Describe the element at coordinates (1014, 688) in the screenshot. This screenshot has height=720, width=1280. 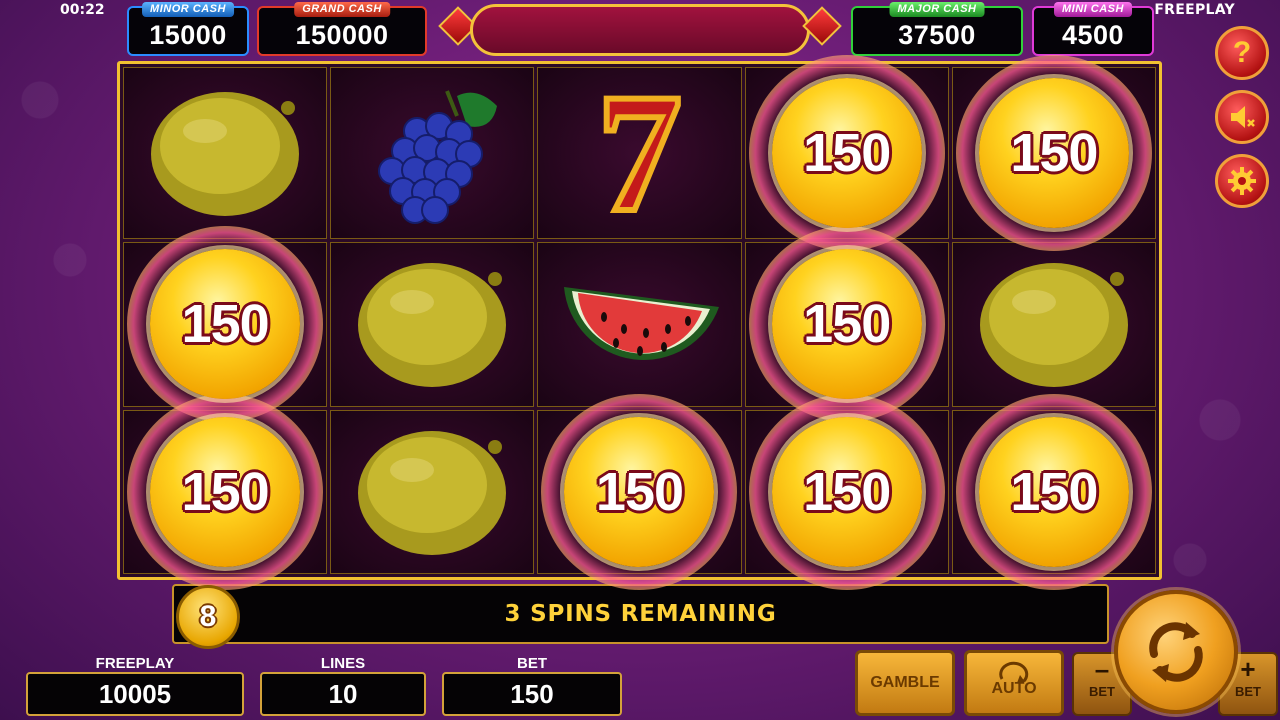
I see `auto-label: AUTO` at that location.